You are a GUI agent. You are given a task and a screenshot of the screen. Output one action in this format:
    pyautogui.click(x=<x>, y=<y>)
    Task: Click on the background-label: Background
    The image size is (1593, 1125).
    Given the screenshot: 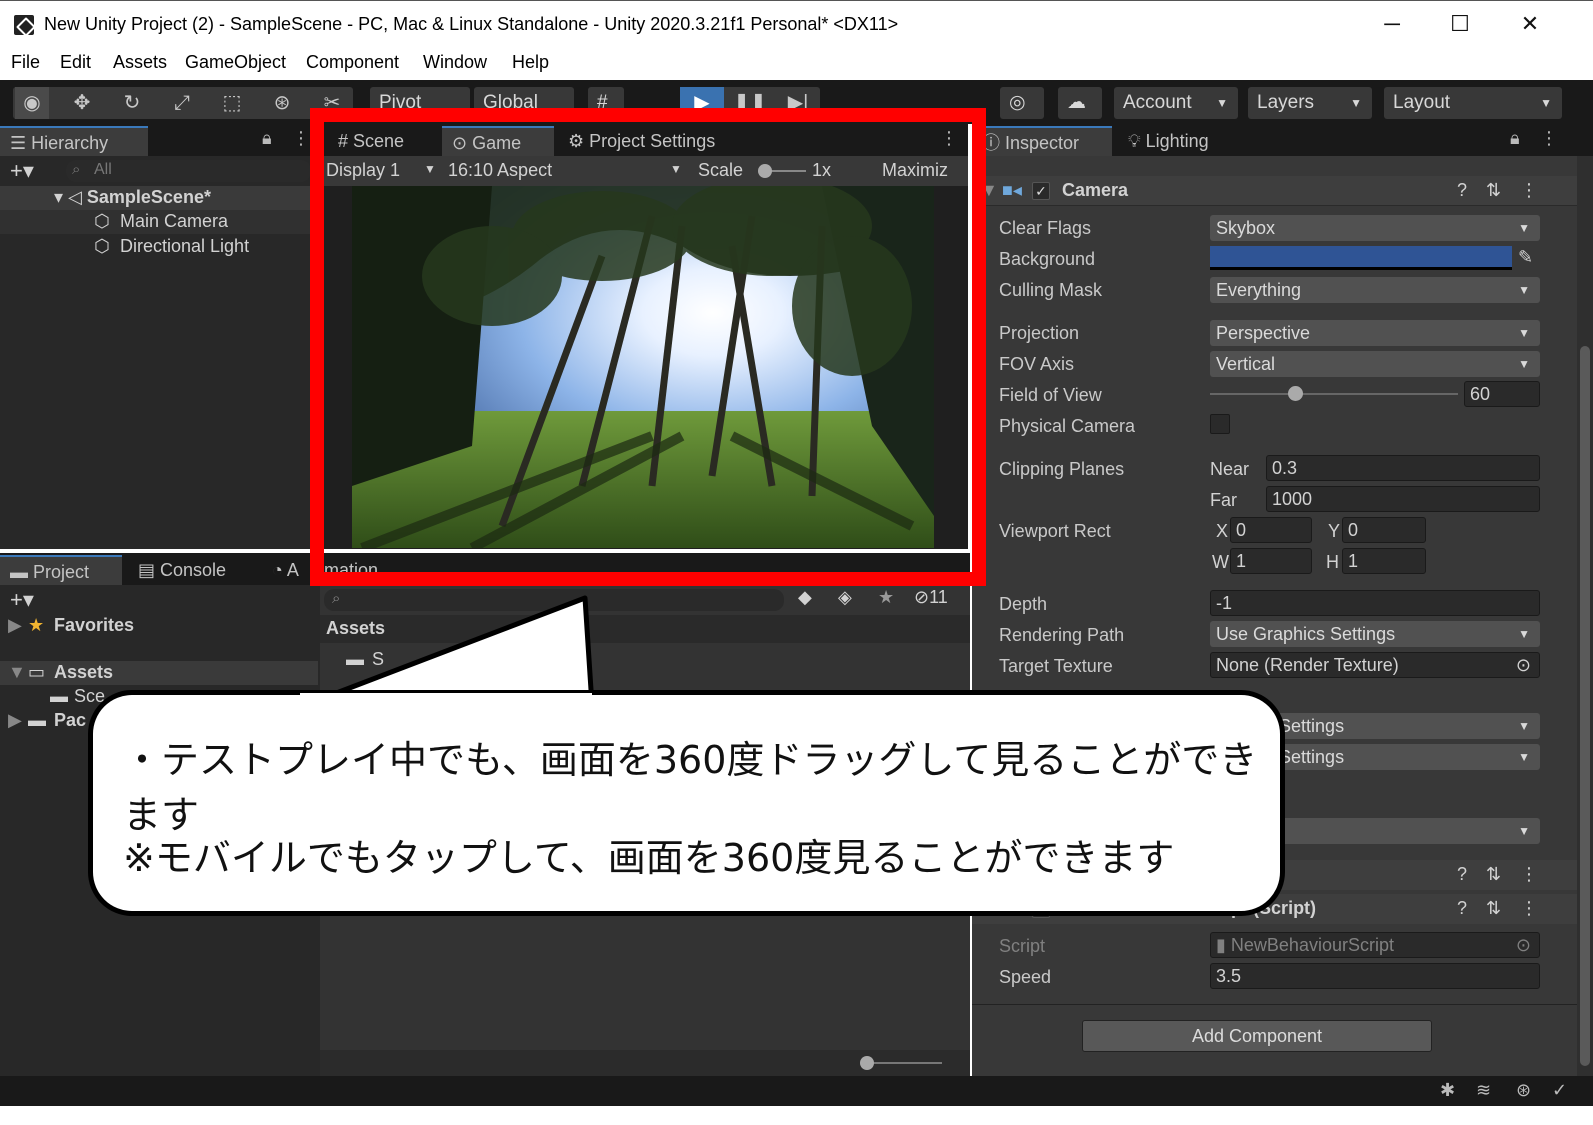 What is the action you would take?
    pyautogui.click(x=1047, y=259)
    